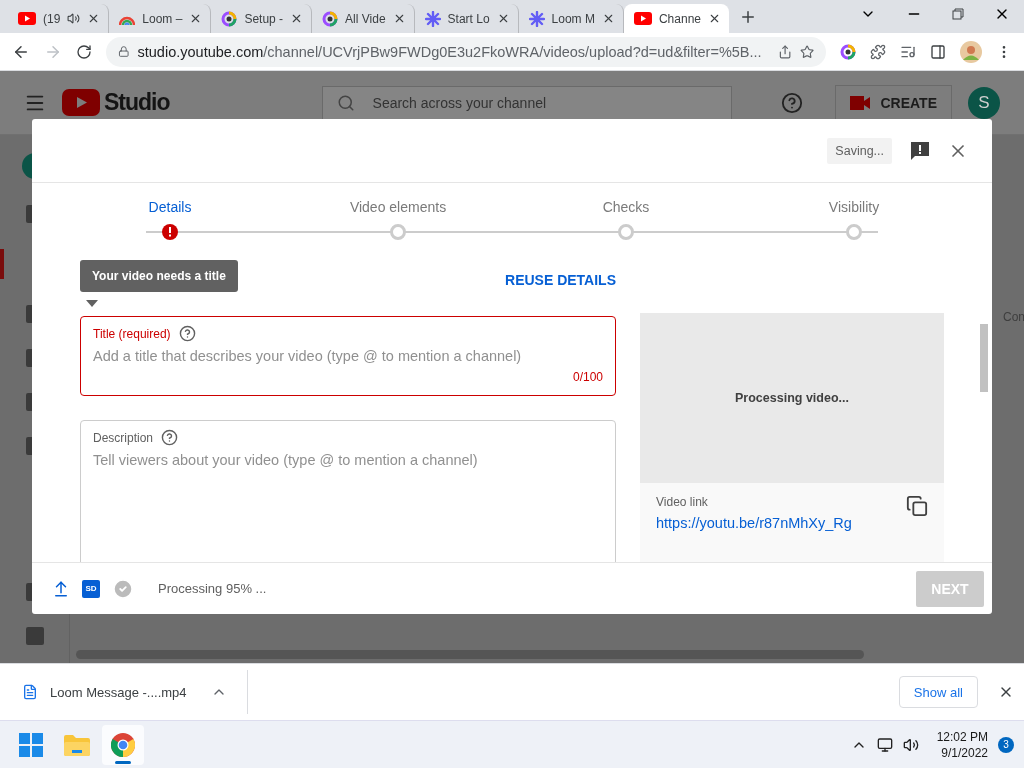 The height and width of the screenshot is (768, 1024). What do you see at coordinates (784, 51) in the screenshot?
I see `share-icon` at bounding box center [784, 51].